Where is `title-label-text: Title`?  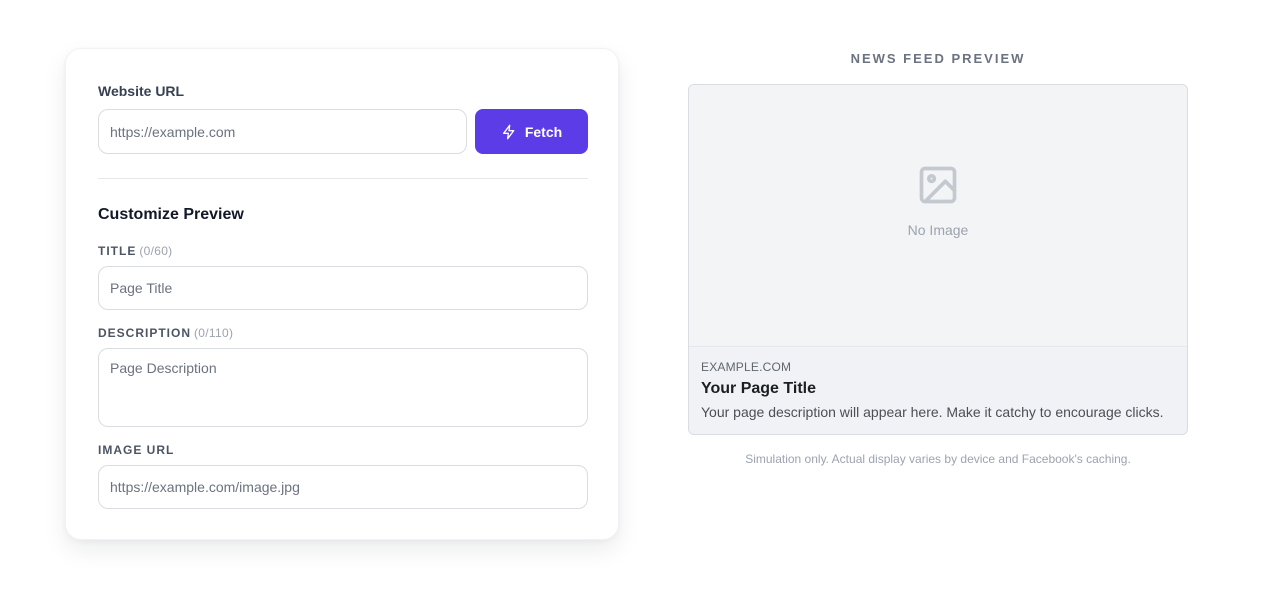 title-label-text: Title is located at coordinates (117, 251).